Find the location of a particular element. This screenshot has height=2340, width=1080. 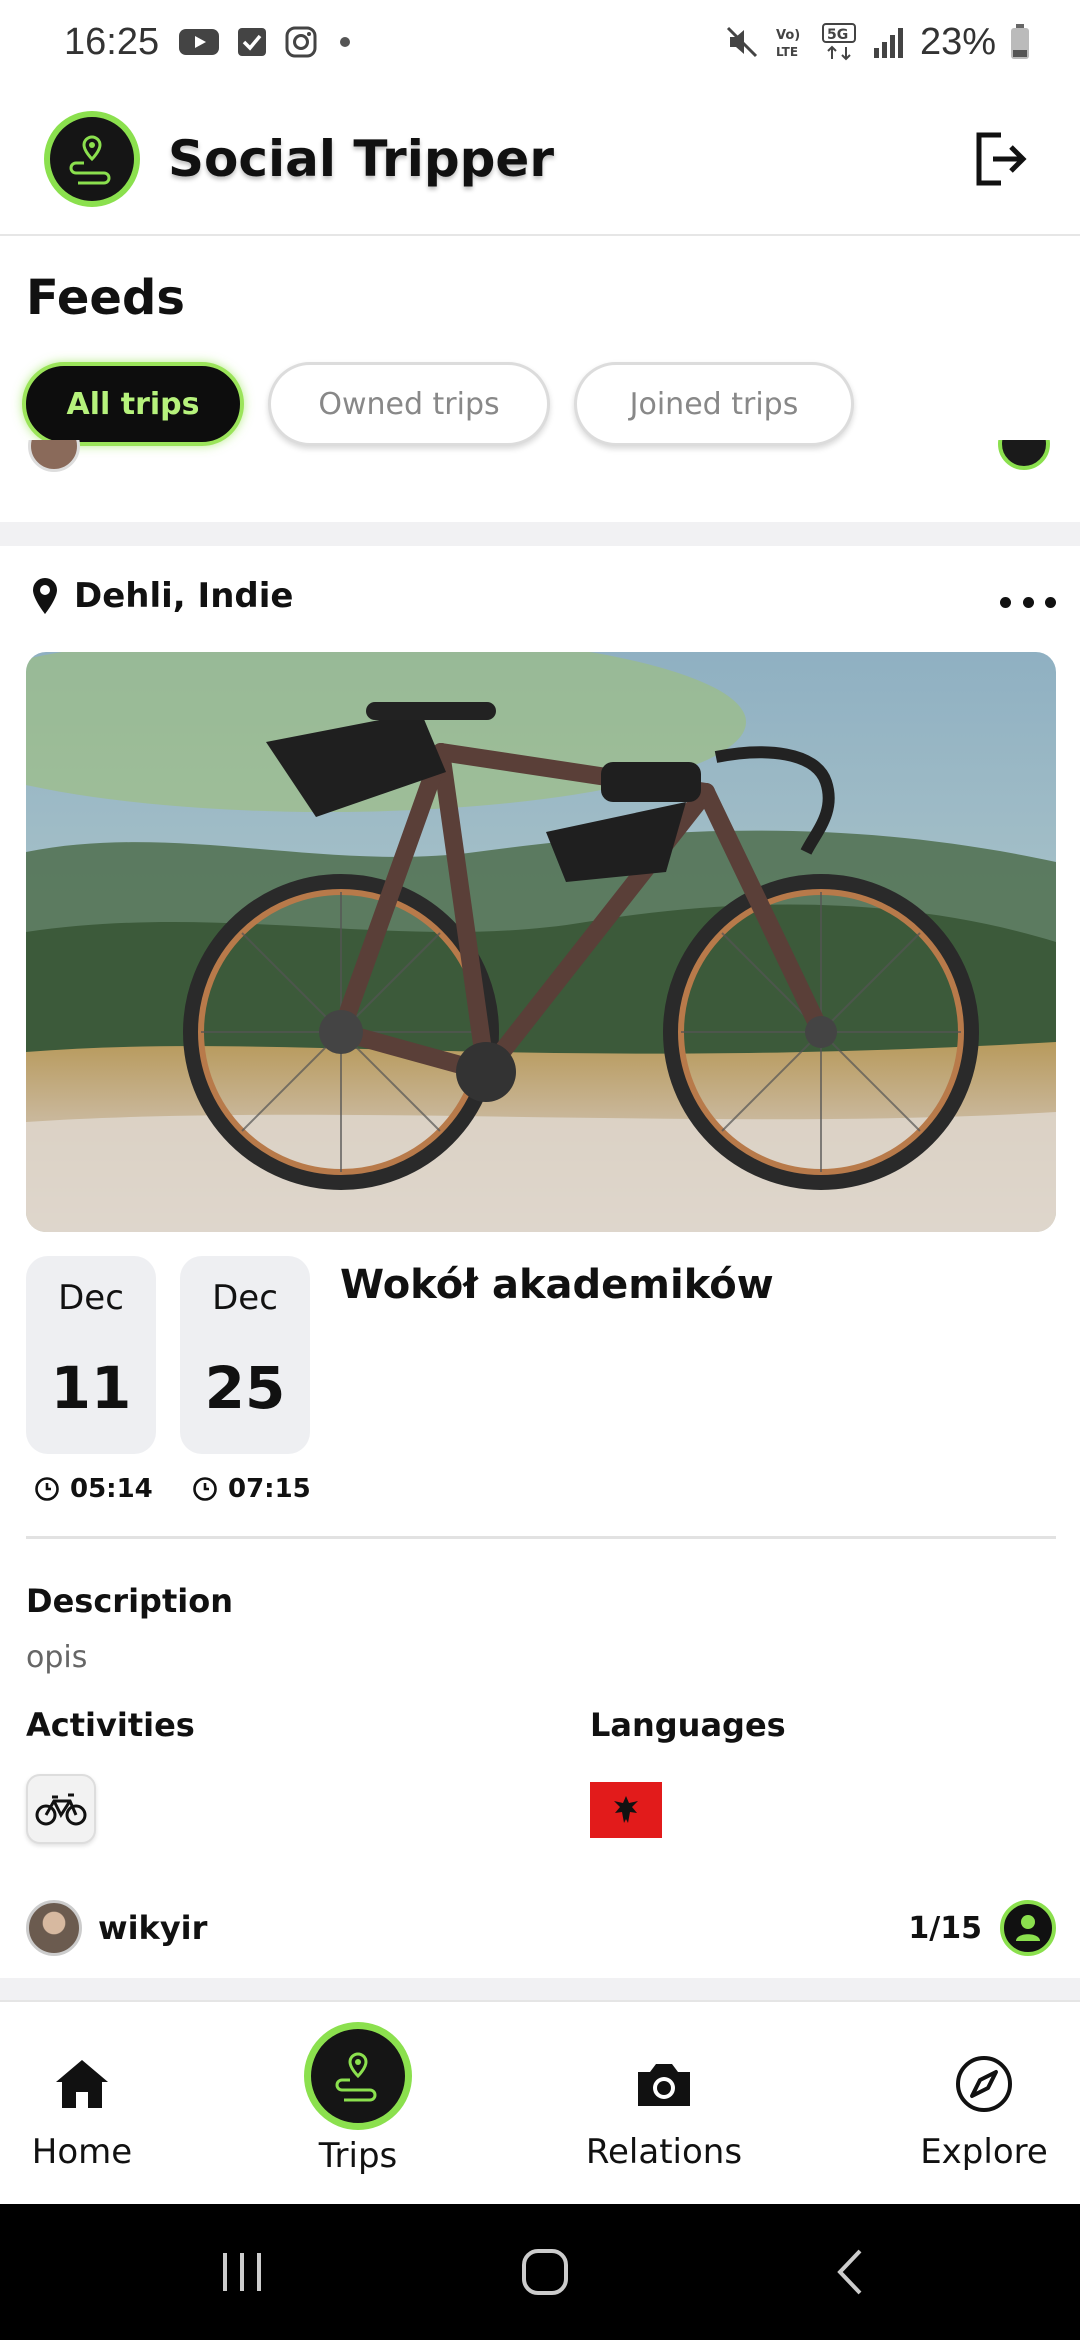

logout-button is located at coordinates (1001, 159).